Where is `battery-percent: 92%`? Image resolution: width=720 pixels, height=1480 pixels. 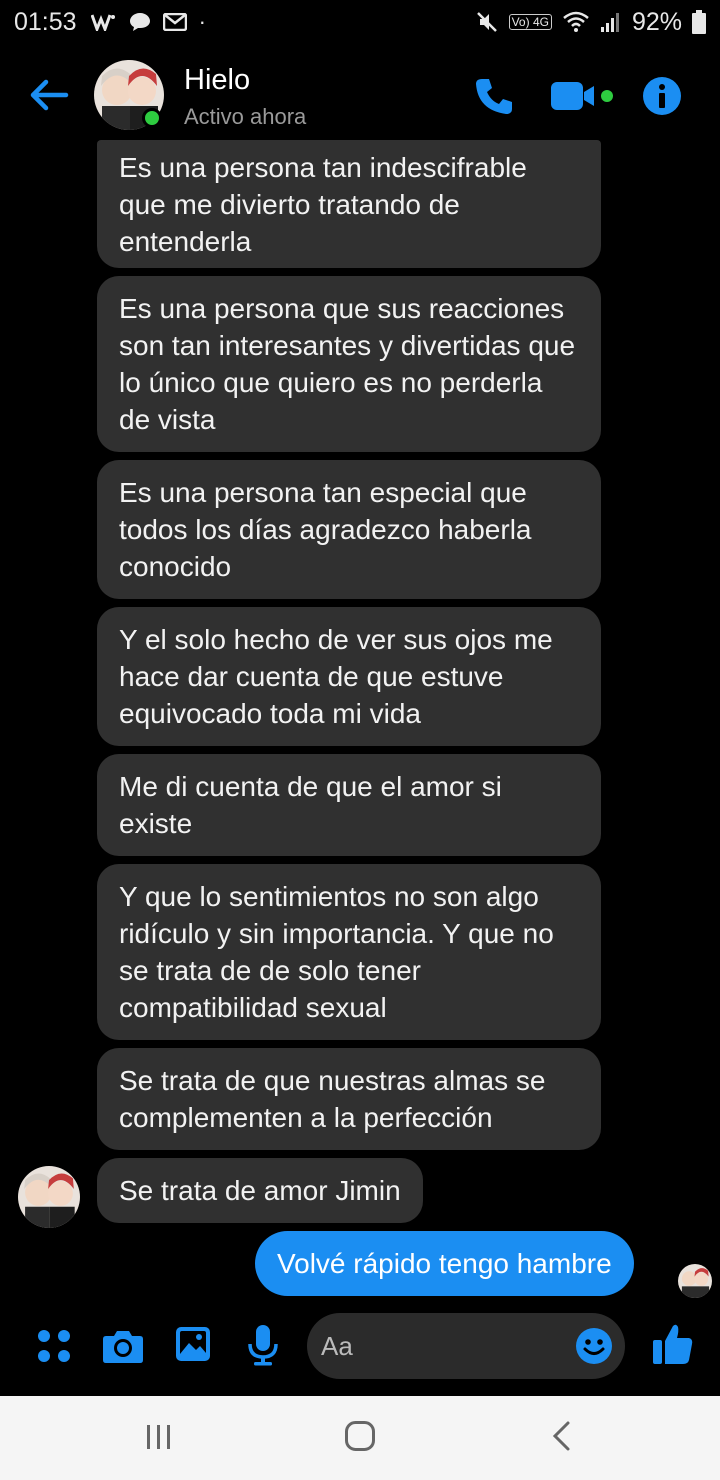
battery-percent: 92% is located at coordinates (656, 21).